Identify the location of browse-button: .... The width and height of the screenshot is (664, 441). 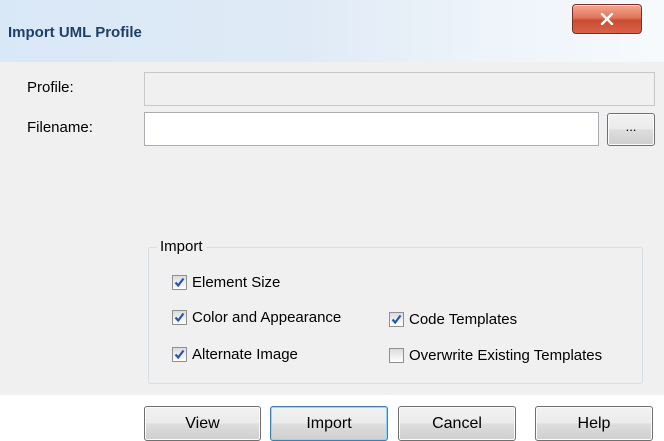
(631, 129).